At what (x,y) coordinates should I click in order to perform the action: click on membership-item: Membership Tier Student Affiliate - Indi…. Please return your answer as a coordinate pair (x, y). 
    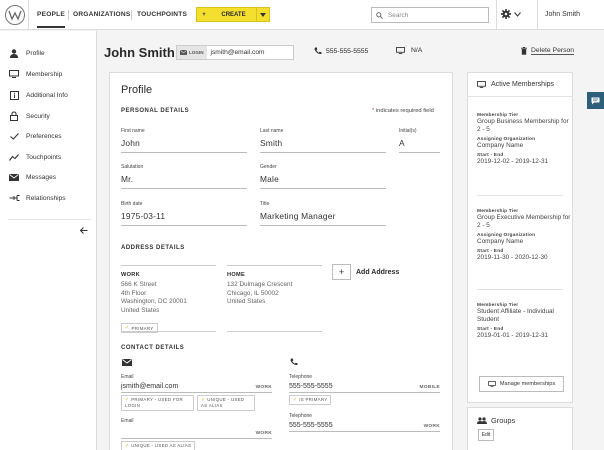
    Looking at the image, I should click on (524, 320).